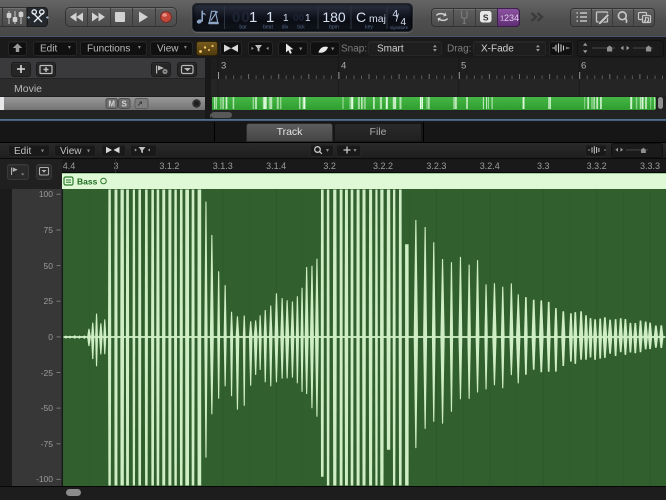 Image resolution: width=666 pixels, height=500 pixels. I want to click on svg-text: 0, so click(50, 337).